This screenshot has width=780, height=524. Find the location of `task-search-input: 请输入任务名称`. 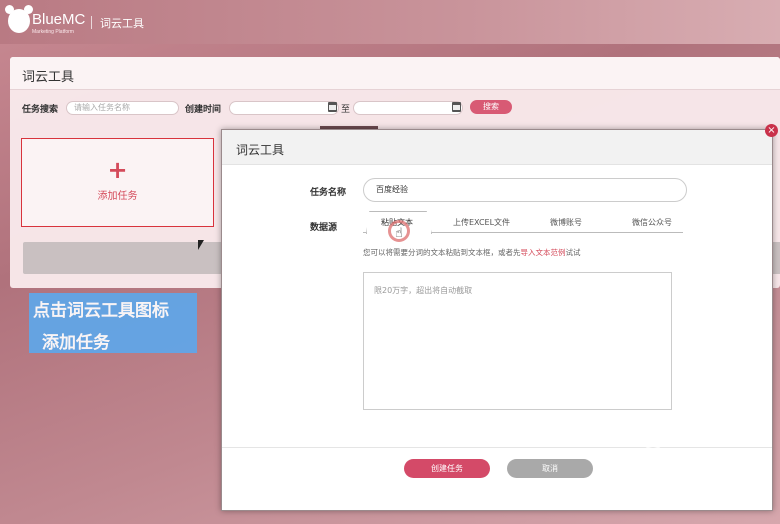

task-search-input: 请输入任务名称 is located at coordinates (122, 108).